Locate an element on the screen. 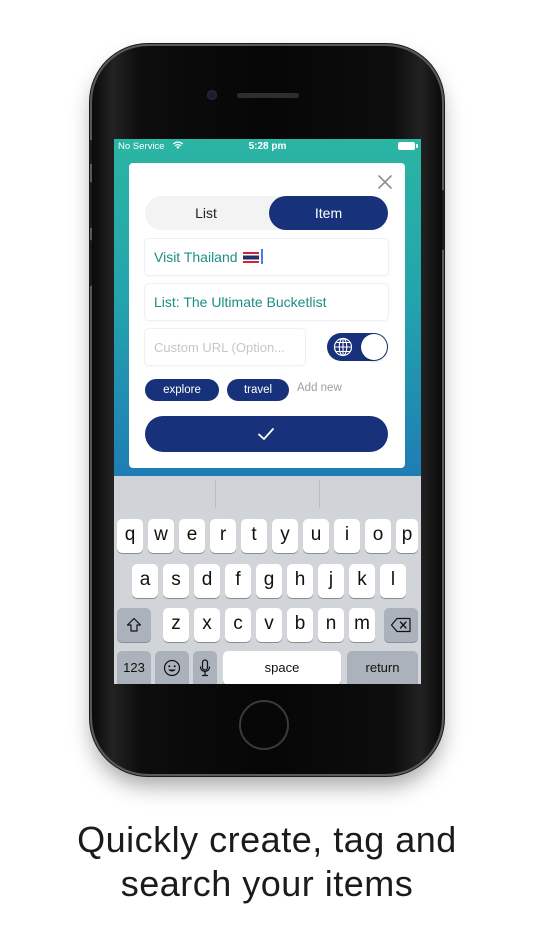 The image size is (534, 950). key-p: p is located at coordinates (407, 536).